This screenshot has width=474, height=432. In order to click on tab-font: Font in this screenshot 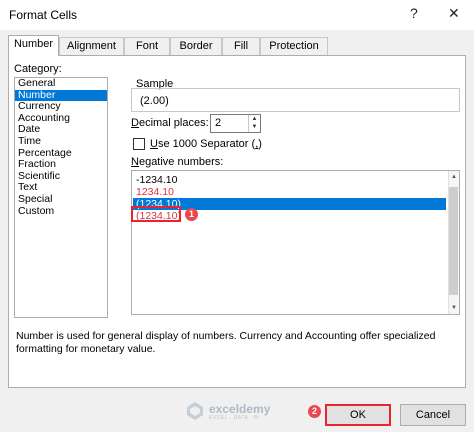, I will do `click(147, 46)`.